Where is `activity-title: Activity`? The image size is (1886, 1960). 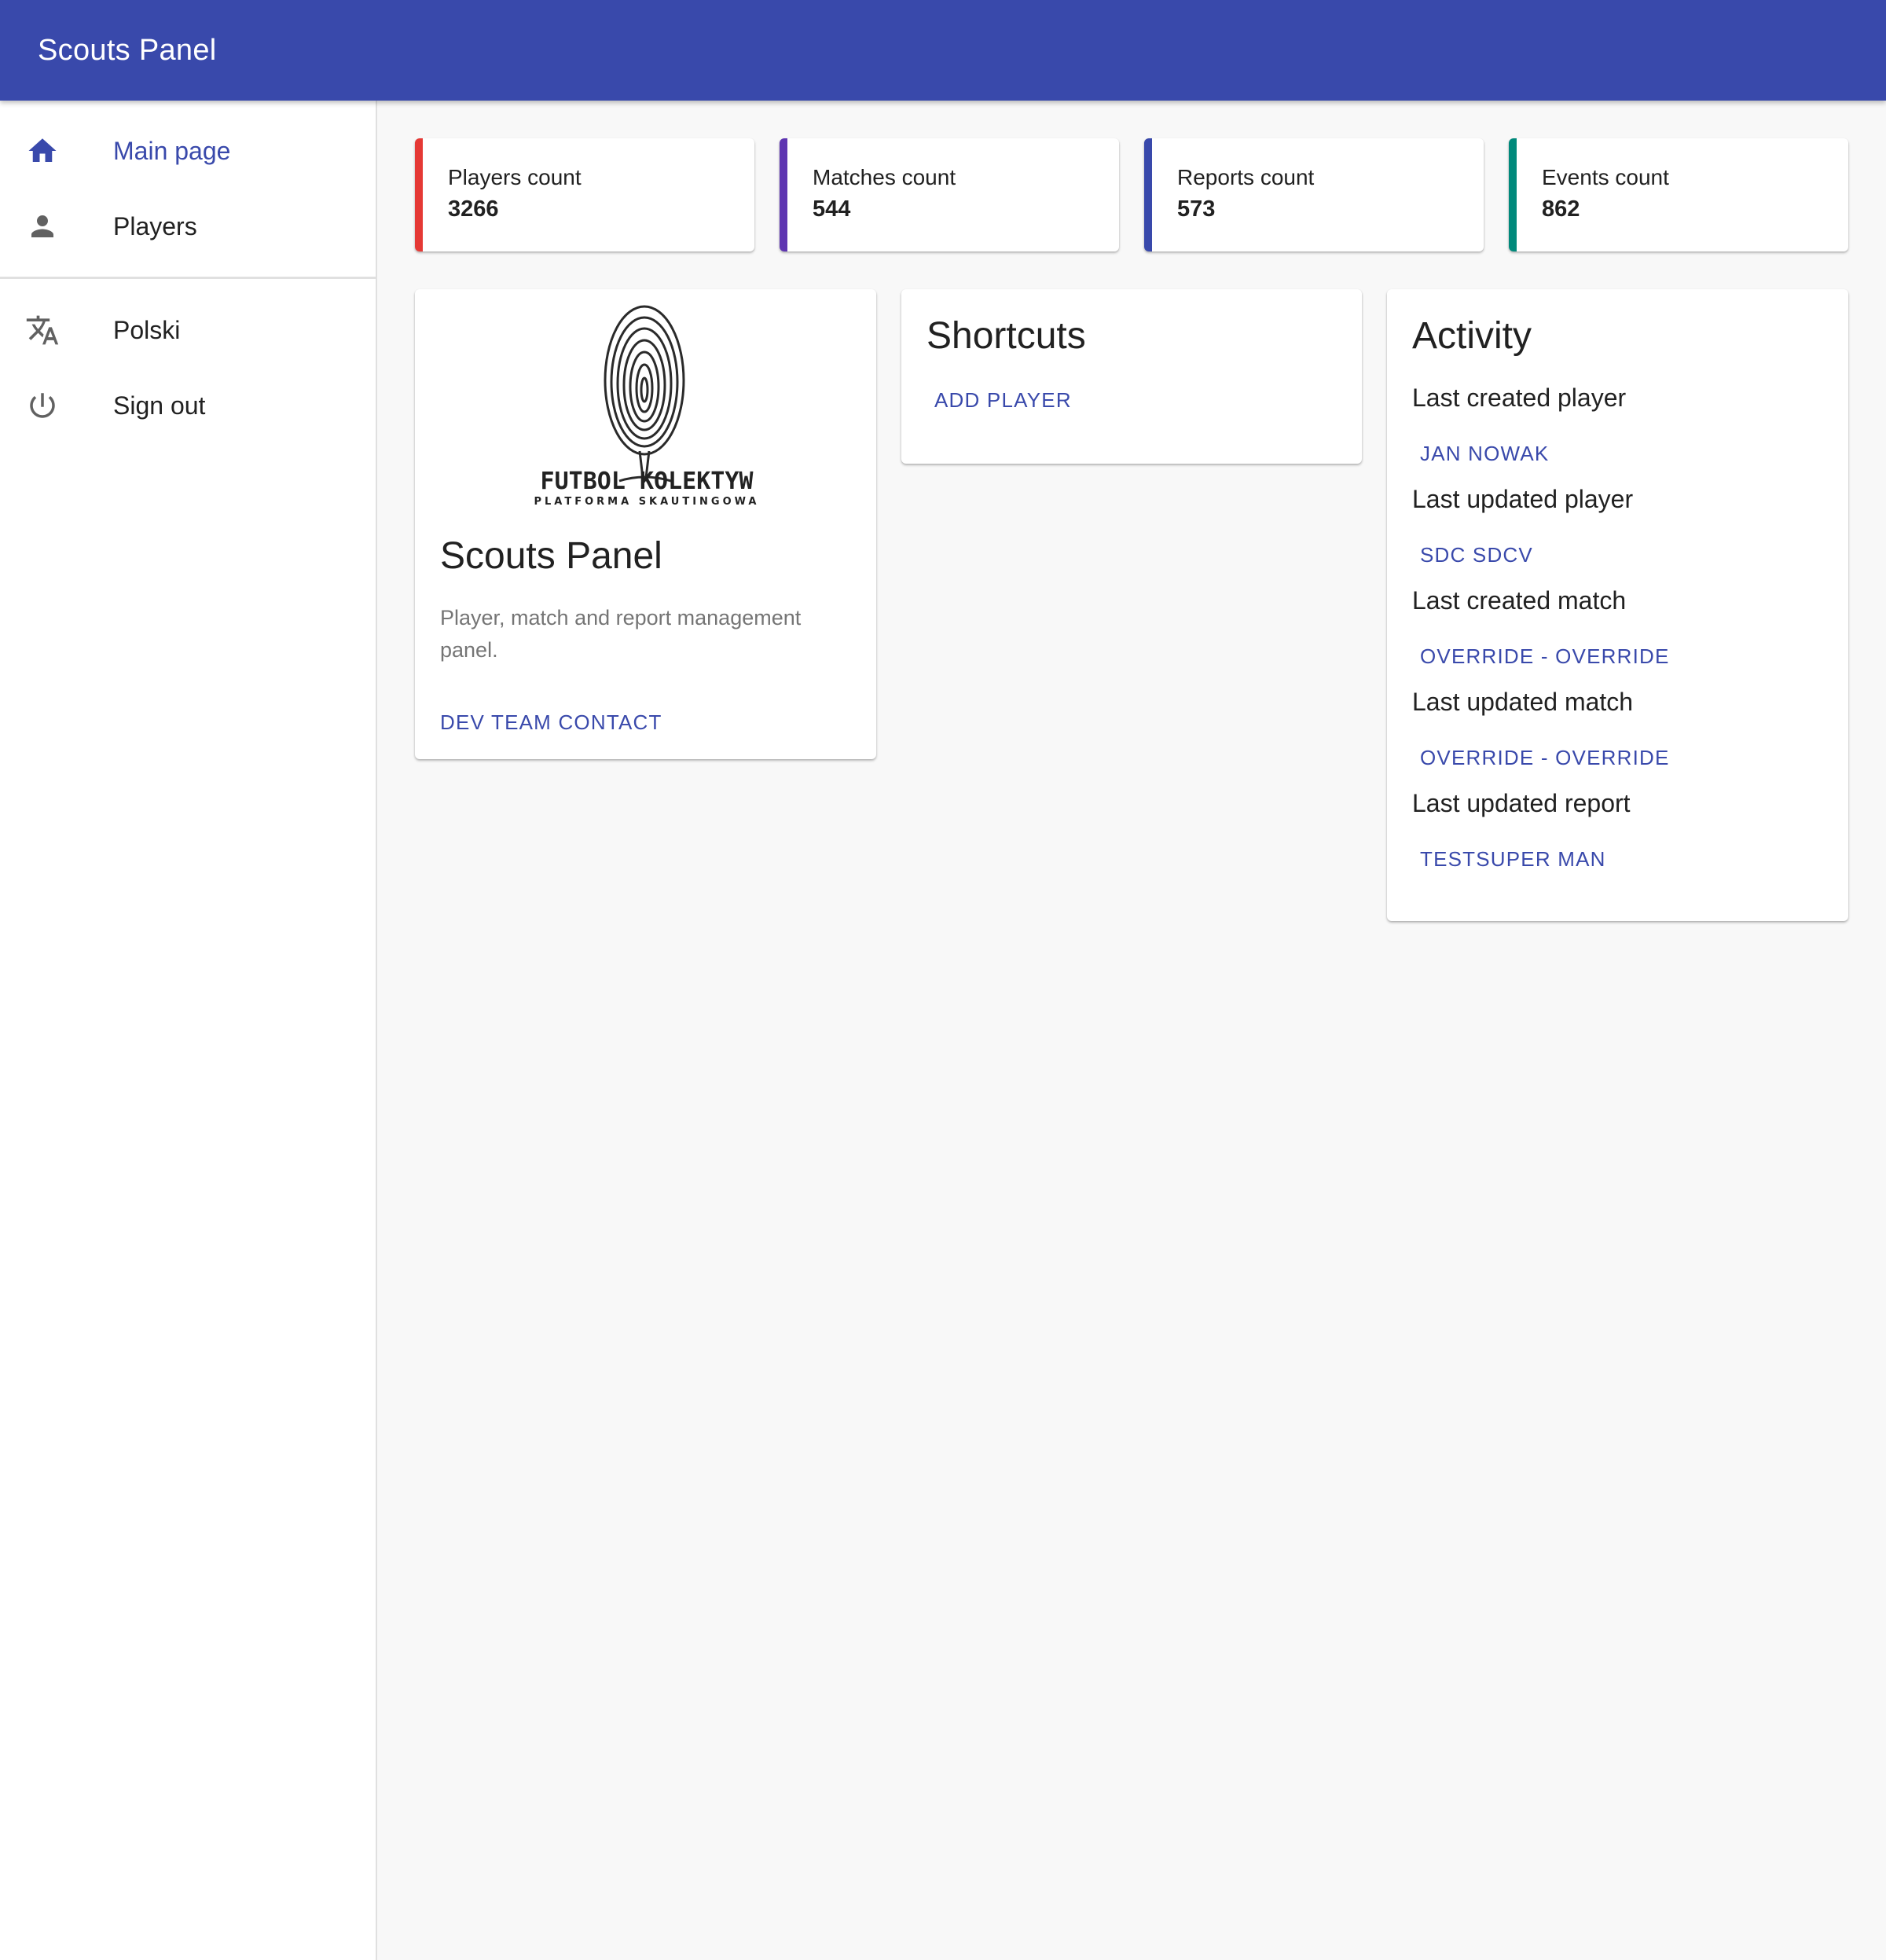
activity-title: Activity is located at coordinates (1472, 336).